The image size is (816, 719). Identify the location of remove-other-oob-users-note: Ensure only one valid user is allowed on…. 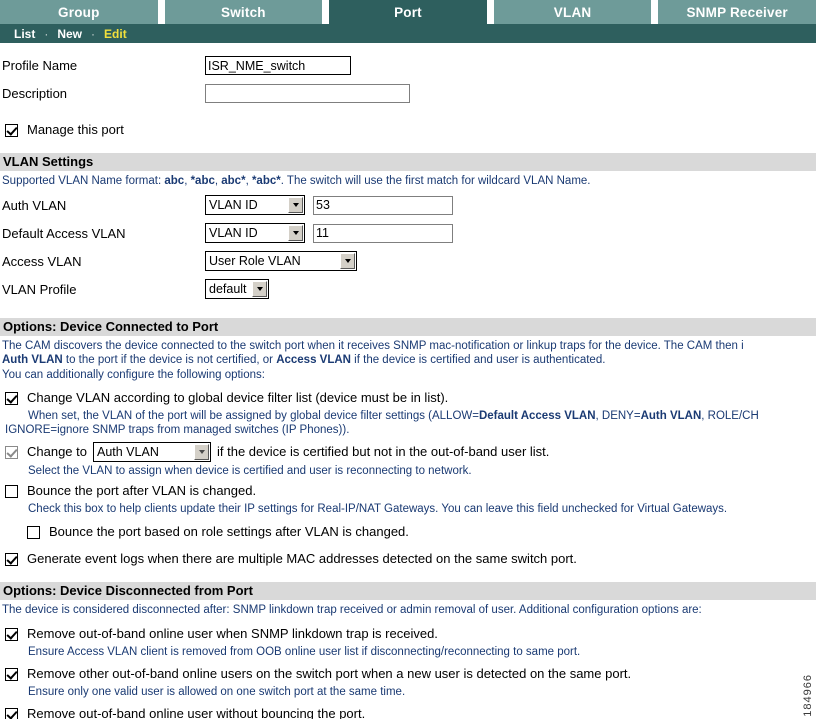
(217, 691).